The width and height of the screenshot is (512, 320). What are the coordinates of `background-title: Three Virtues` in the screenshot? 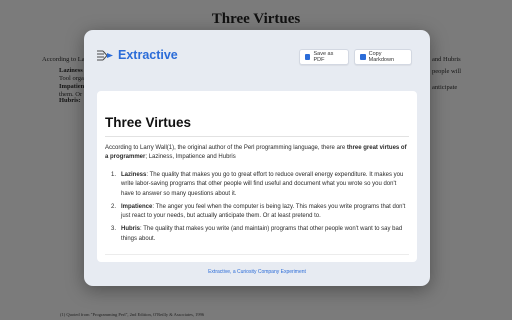 It's located at (256, 19).